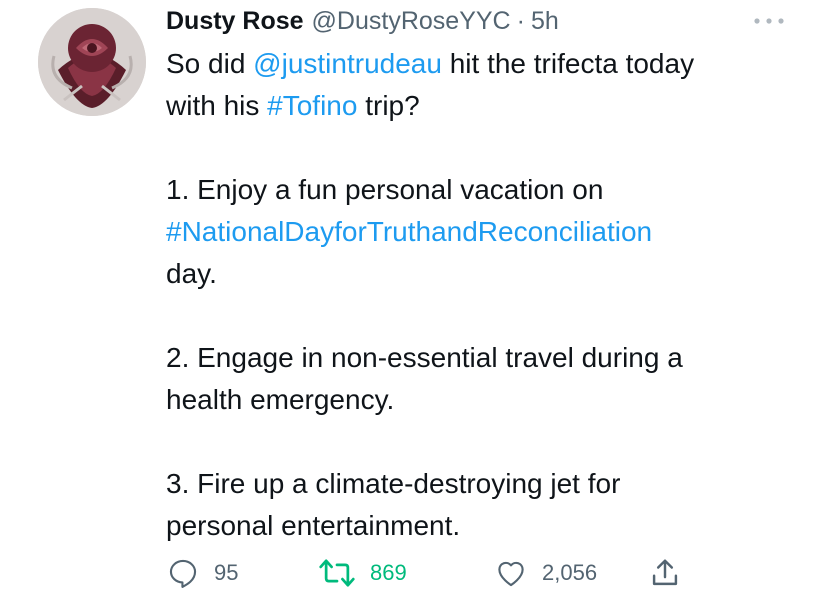  I want to click on rose-avatar-icon, so click(92, 62).